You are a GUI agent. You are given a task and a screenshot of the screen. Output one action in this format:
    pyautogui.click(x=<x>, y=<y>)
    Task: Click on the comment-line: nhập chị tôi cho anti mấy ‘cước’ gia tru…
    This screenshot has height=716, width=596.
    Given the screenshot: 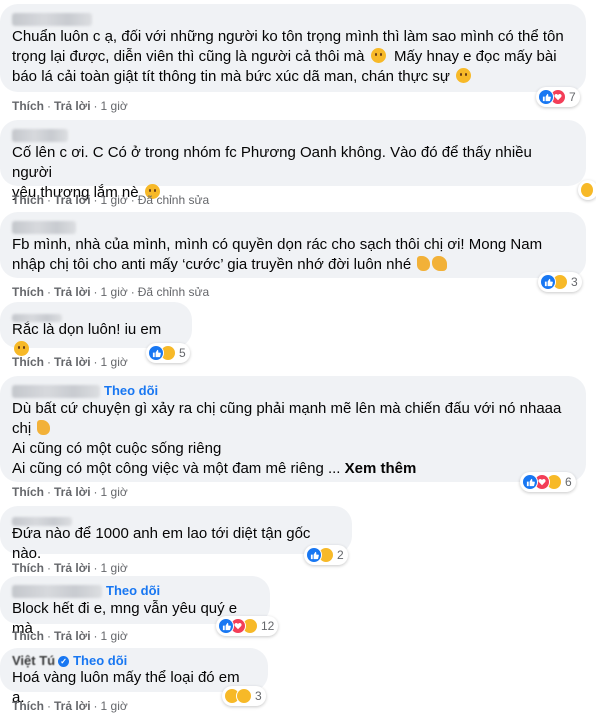 What is the action you would take?
    pyautogui.click(x=293, y=265)
    